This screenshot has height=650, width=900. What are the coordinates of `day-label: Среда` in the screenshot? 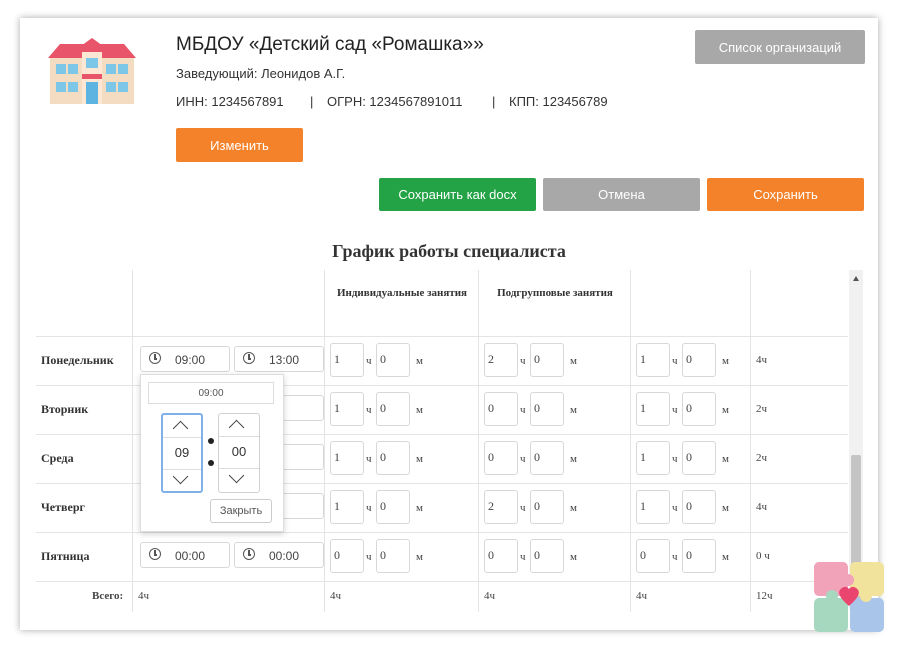 It's located at (57, 458).